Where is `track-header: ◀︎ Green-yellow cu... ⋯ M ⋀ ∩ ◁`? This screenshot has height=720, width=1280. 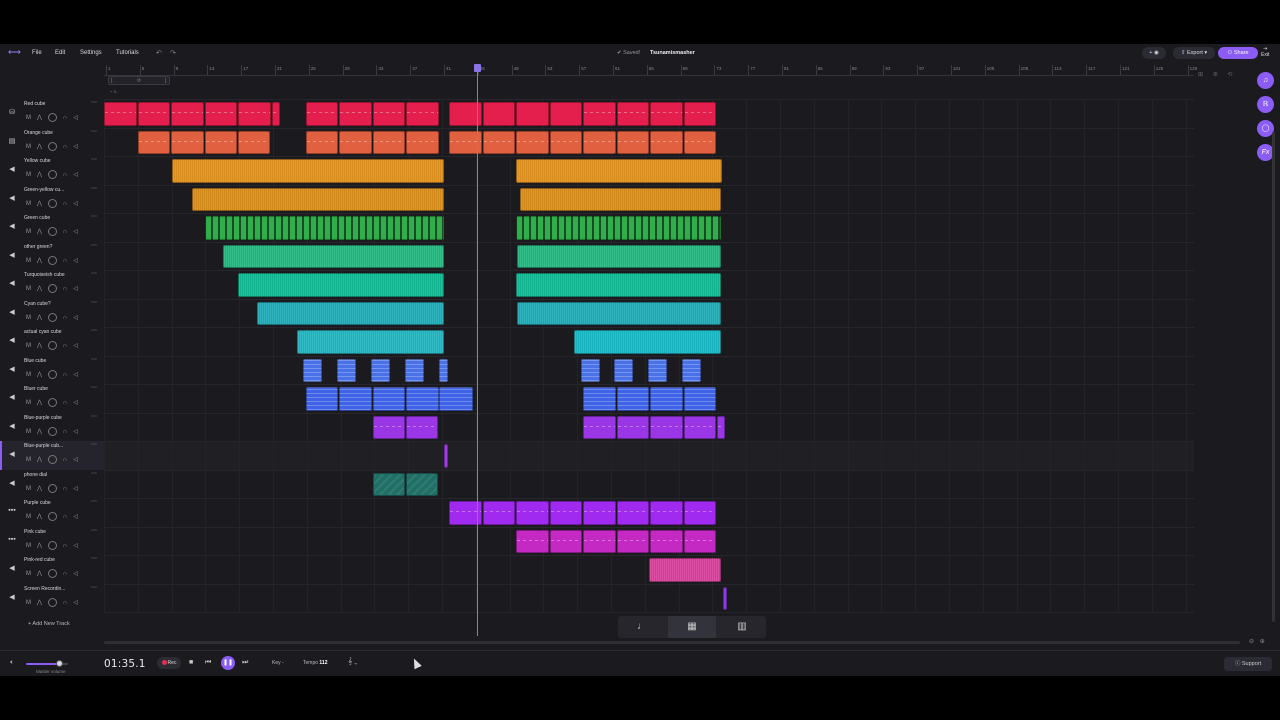
track-header: ◀︎ Green-yellow cu... ⋯ M ⋀ ∩ ◁ is located at coordinates (52, 199).